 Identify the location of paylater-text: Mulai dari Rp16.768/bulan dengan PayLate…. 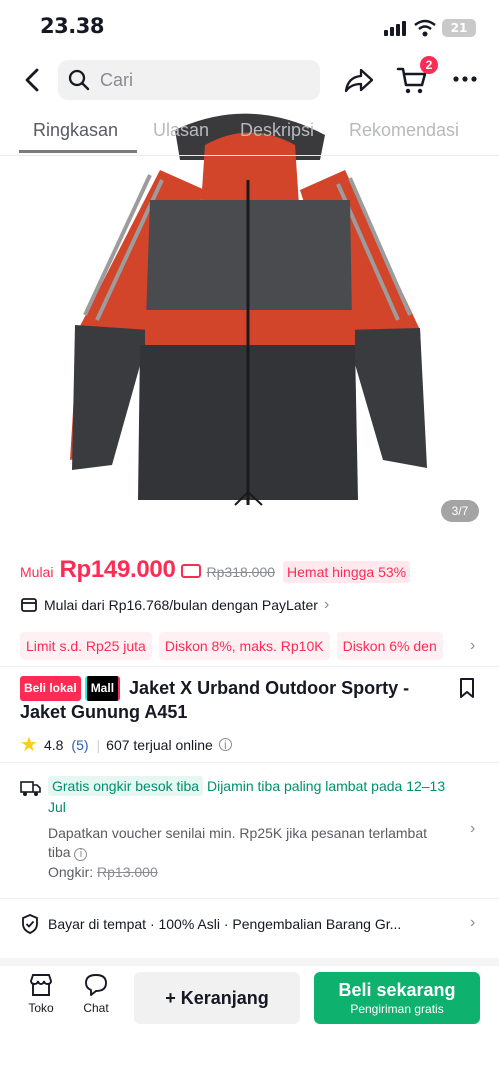
(181, 605).